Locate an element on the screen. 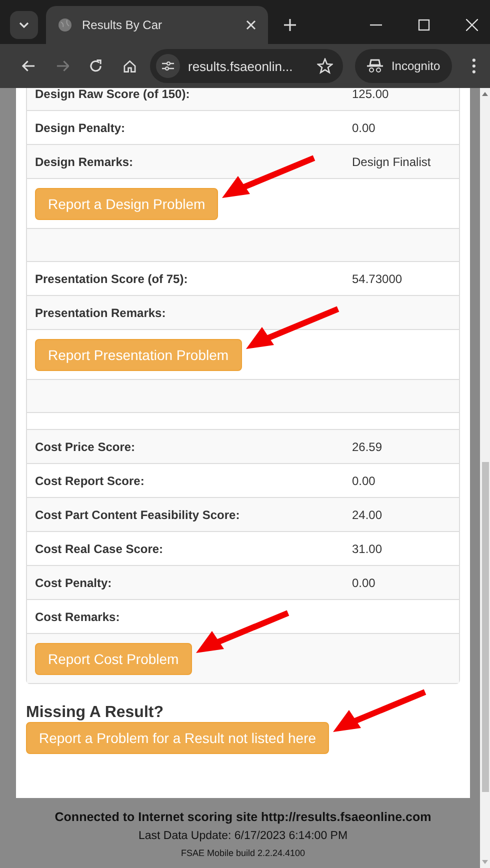 This screenshot has height=868, width=490. report-button: Report a Problem for a Result not listed here is located at coordinates (178, 738).